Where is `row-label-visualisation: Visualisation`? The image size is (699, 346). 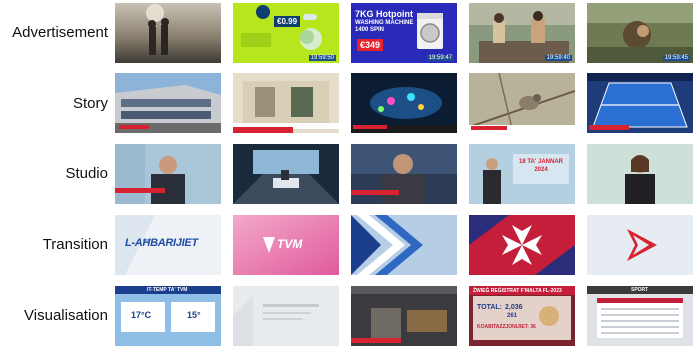 row-label-visualisation: Visualisation is located at coordinates (66, 315).